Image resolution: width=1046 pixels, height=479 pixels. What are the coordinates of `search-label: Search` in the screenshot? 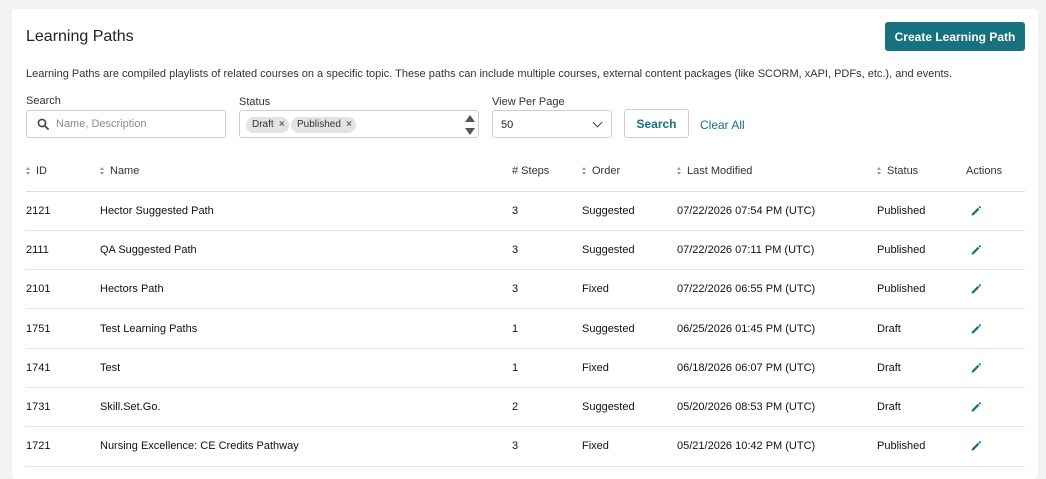 It's located at (43, 101).